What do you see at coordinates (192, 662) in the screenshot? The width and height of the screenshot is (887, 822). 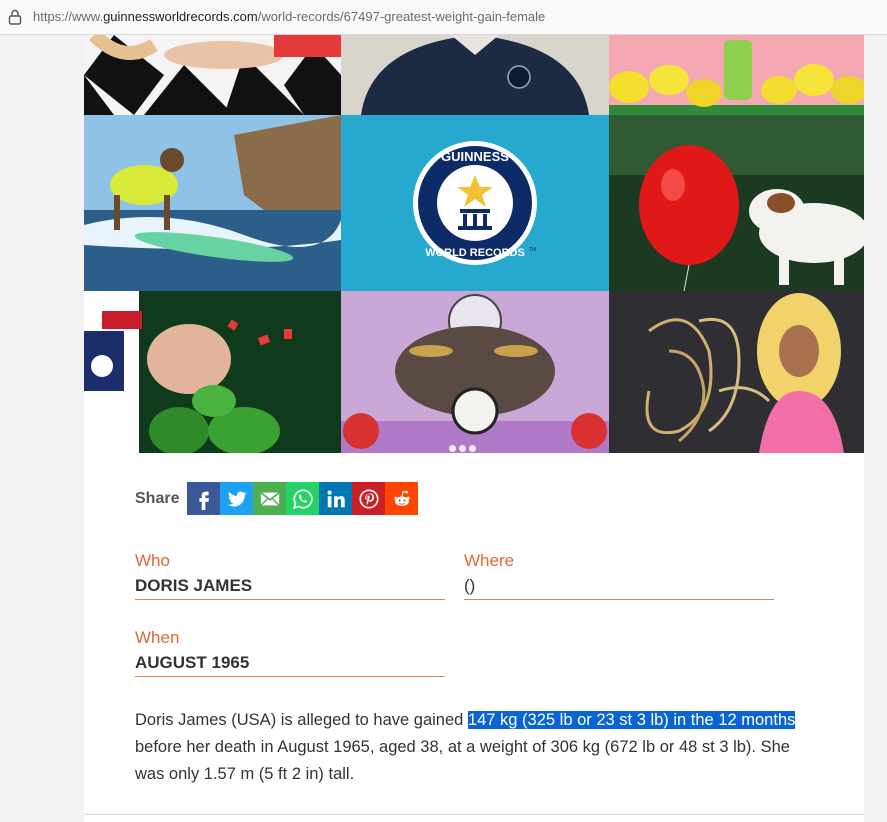 I see `when-value: AUGUST 1965` at bounding box center [192, 662].